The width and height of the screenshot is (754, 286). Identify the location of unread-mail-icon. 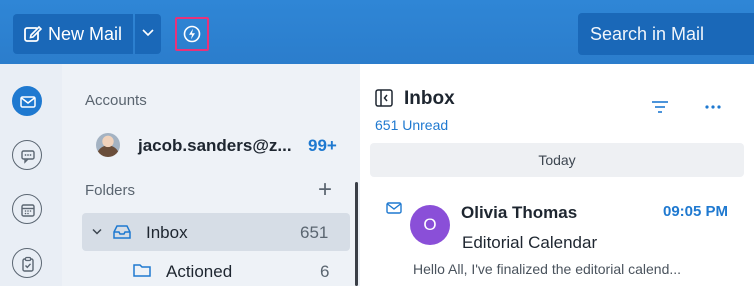
(394, 208).